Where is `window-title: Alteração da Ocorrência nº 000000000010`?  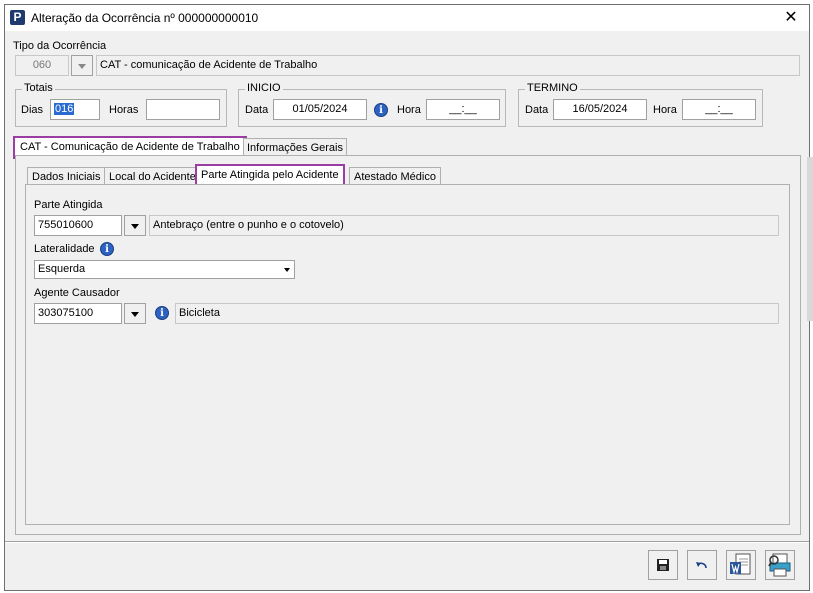 window-title: Alteração da Ocorrência nº 000000000010 is located at coordinates (145, 18).